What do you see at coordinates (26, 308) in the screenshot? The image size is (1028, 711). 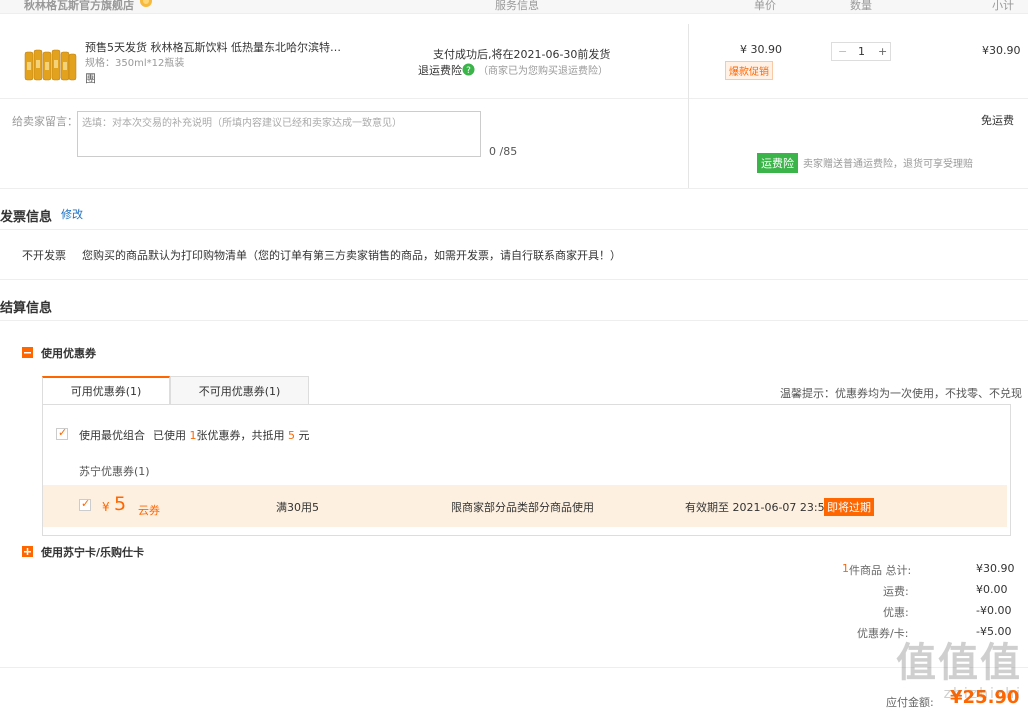 I see `settlement-title: 结算信息` at bounding box center [26, 308].